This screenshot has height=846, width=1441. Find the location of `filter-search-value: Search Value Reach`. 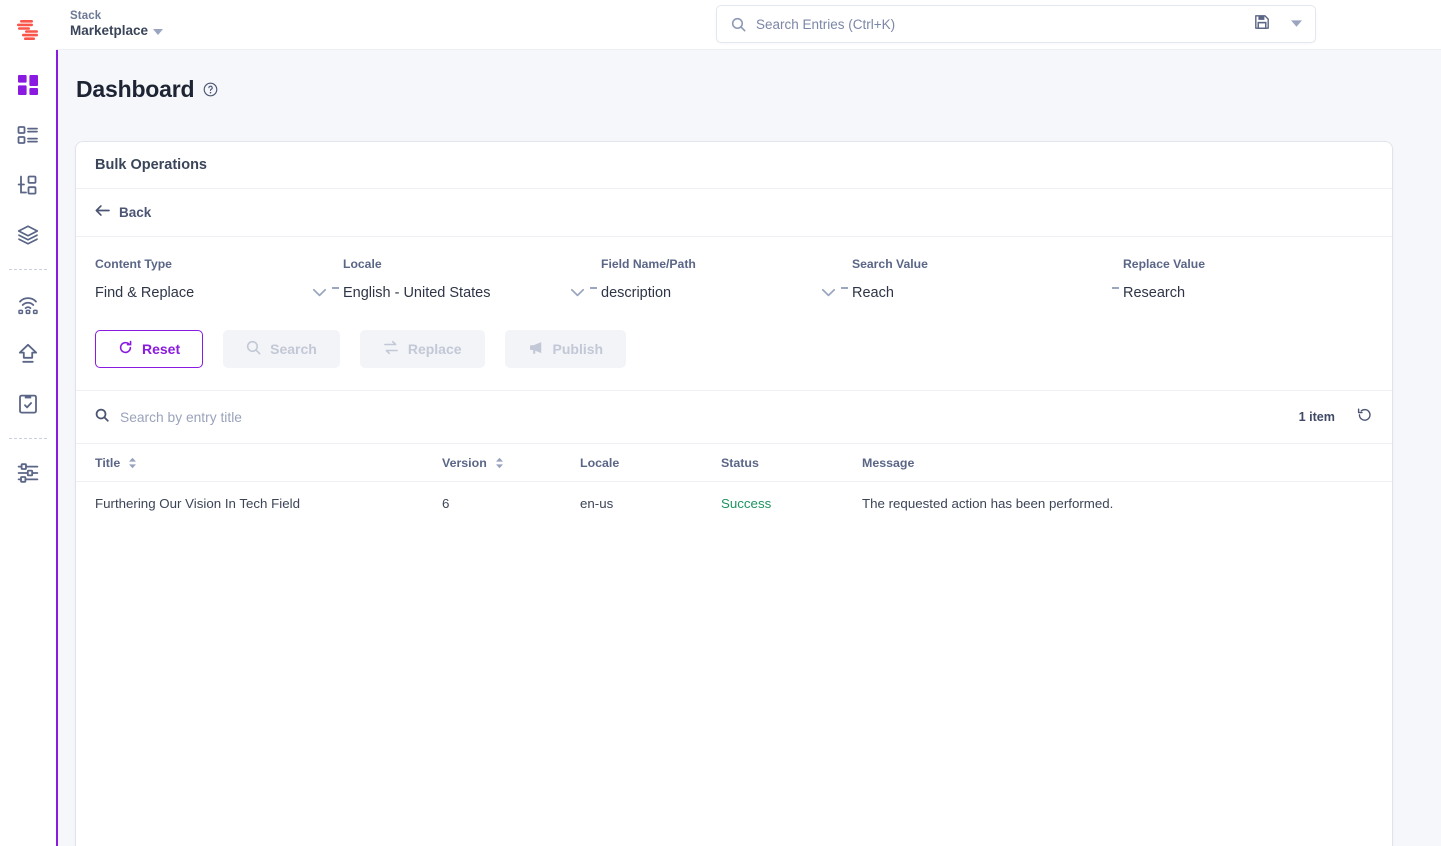

filter-search-value: Search Value Reach is located at coordinates (979, 280).